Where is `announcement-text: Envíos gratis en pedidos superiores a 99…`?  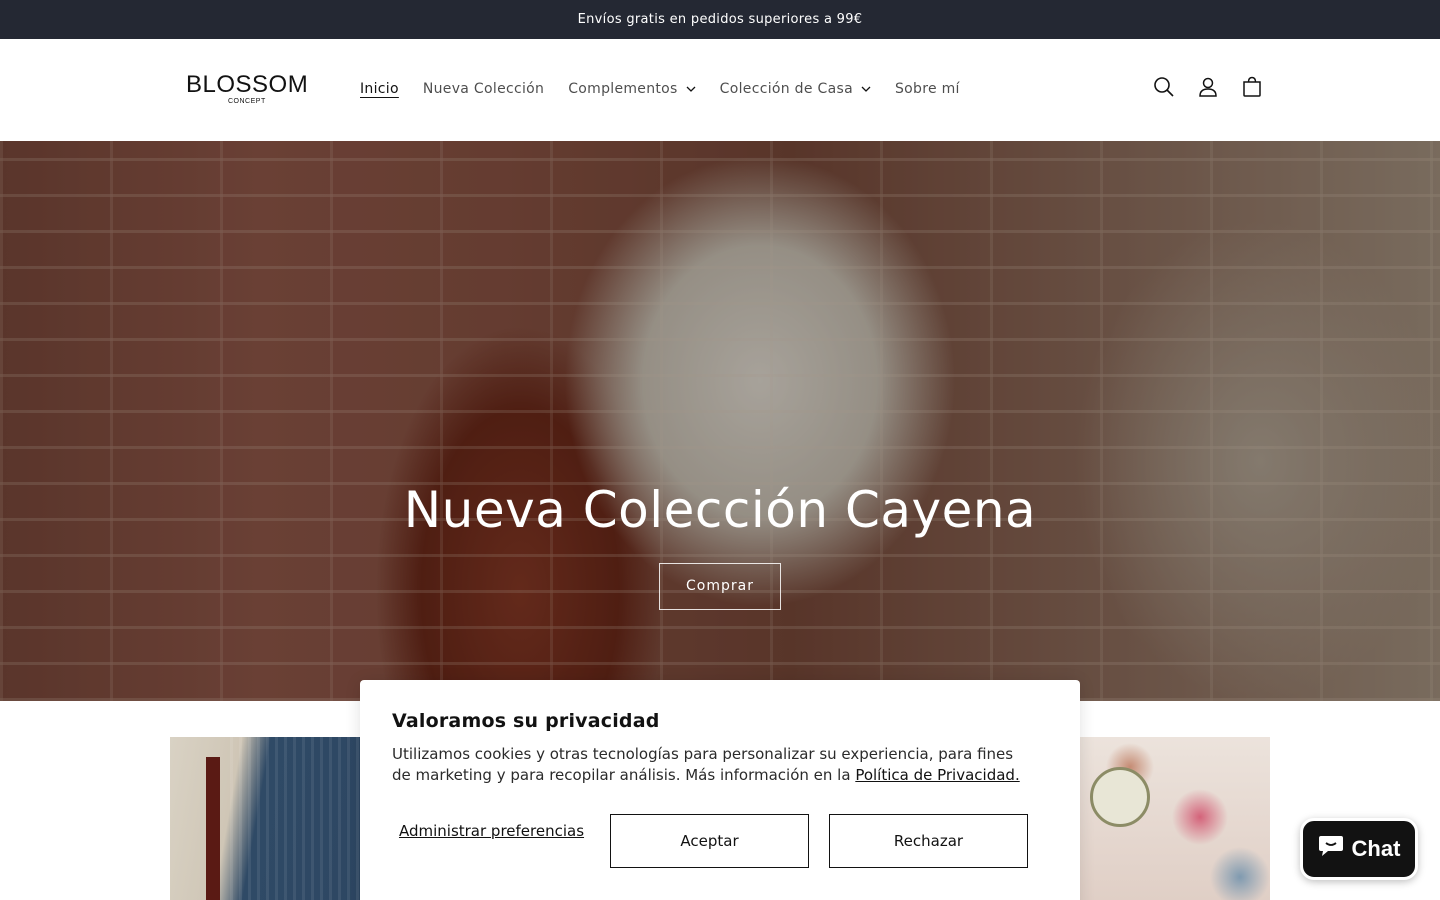 announcement-text: Envíos gratis en pedidos superiores a 99… is located at coordinates (720, 19).